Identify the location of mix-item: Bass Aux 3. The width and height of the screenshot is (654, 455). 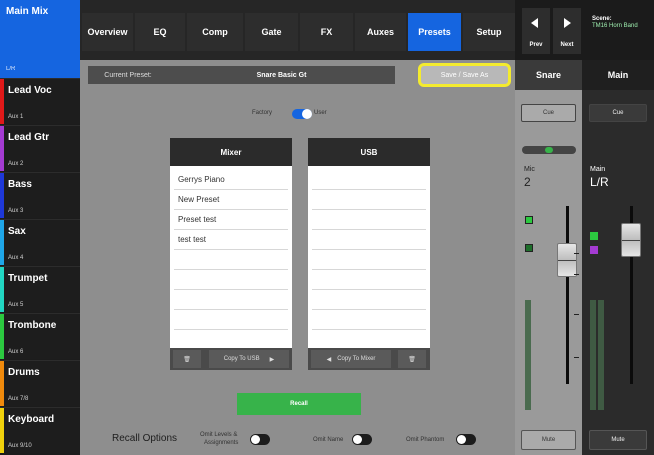
(40, 195).